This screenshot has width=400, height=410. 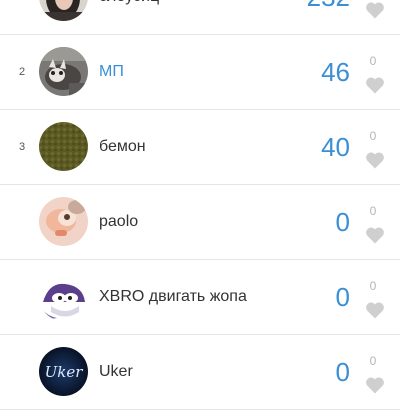 I want to click on user-name: бемон, so click(x=122, y=147).